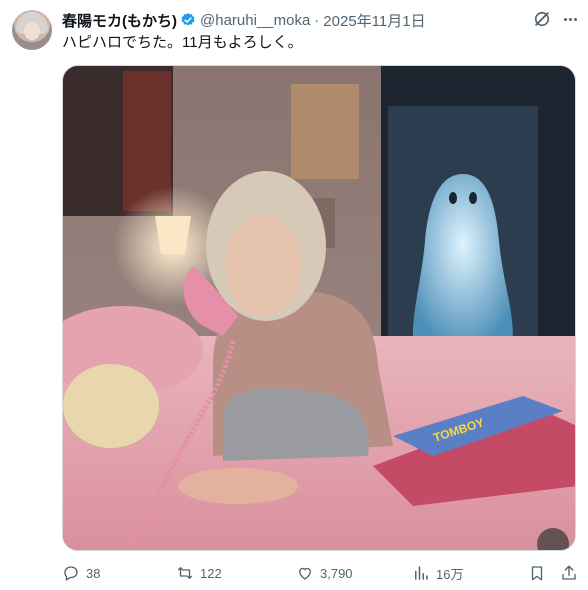 This screenshot has height=590, width=588. I want to click on face, so click(263, 266).